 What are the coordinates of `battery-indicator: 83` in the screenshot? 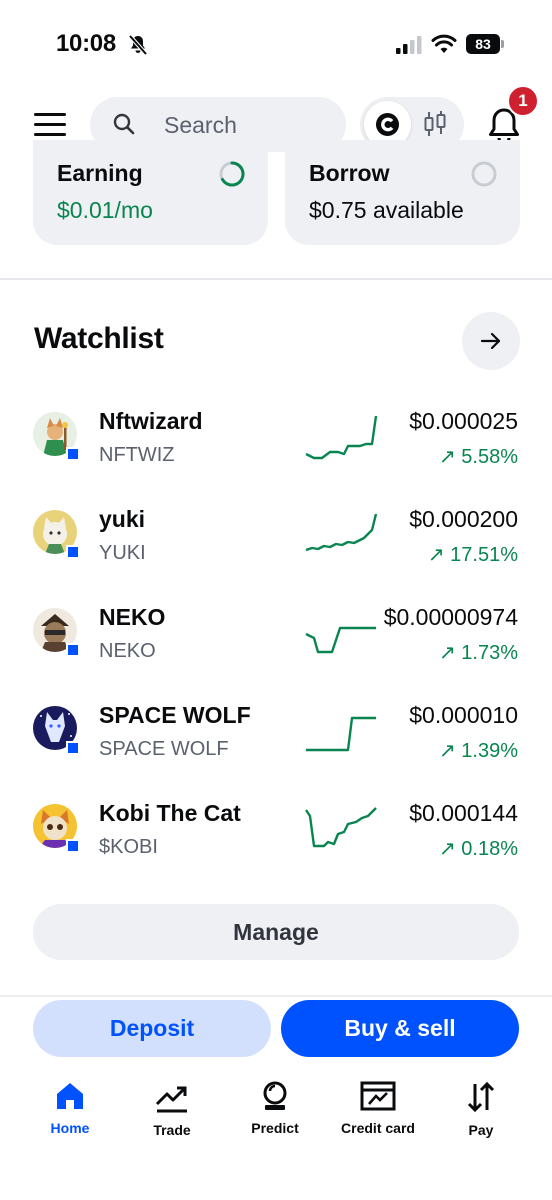 It's located at (485, 44).